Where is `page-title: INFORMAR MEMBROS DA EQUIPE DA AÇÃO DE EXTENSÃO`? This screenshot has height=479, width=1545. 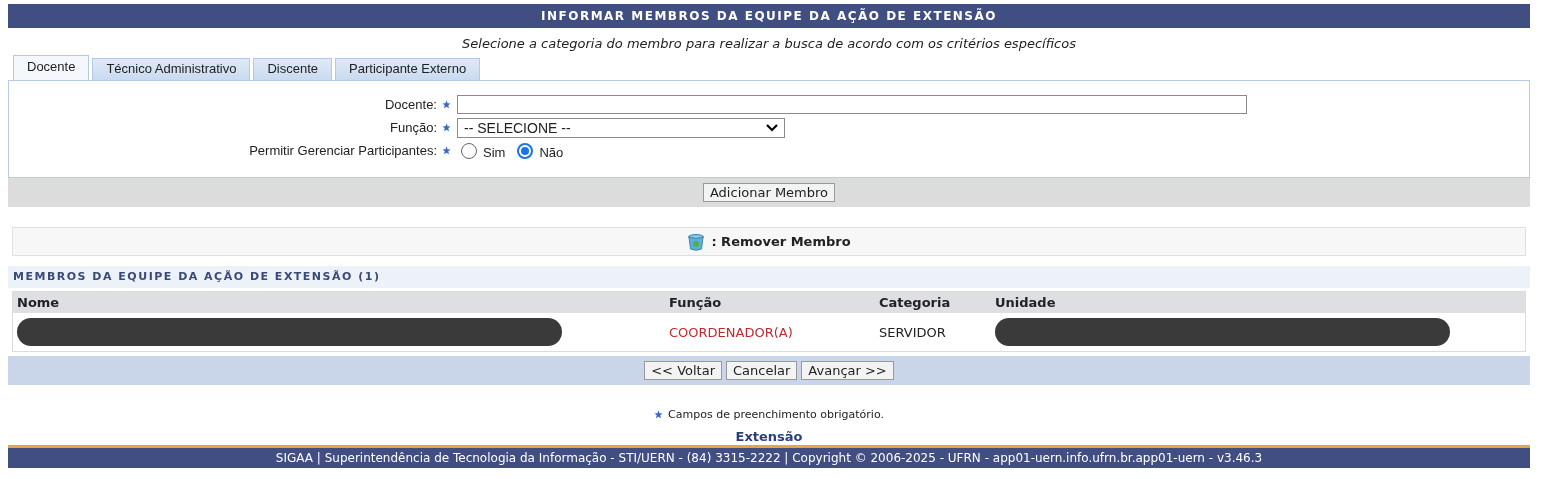
page-title: INFORMAR MEMBROS DA EQUIPE DA AÇÃO DE EXTENSÃO is located at coordinates (769, 16).